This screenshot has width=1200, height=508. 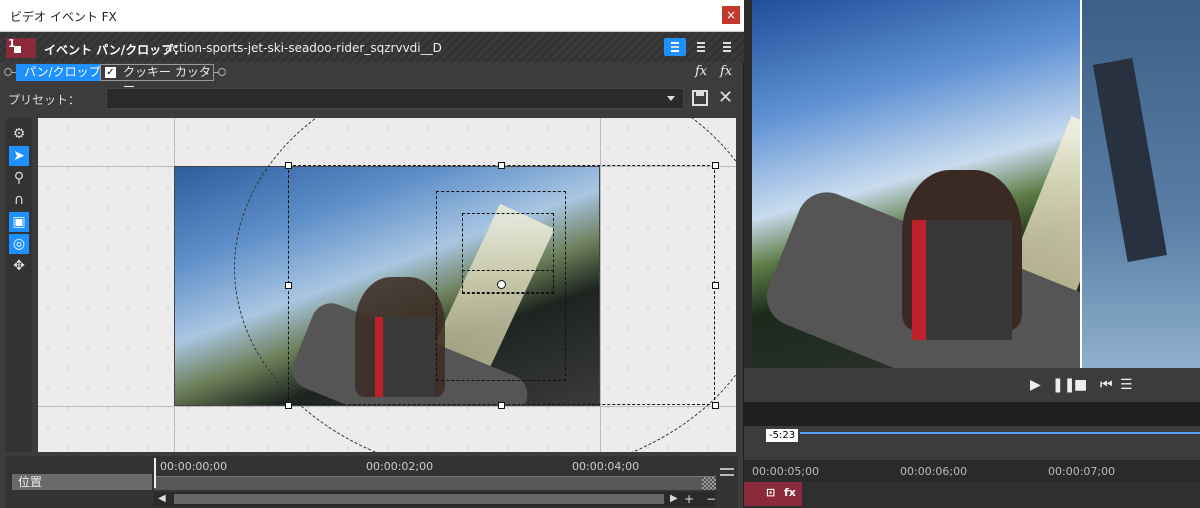 I want to click on vest-shape, so click(x=962, y=280).